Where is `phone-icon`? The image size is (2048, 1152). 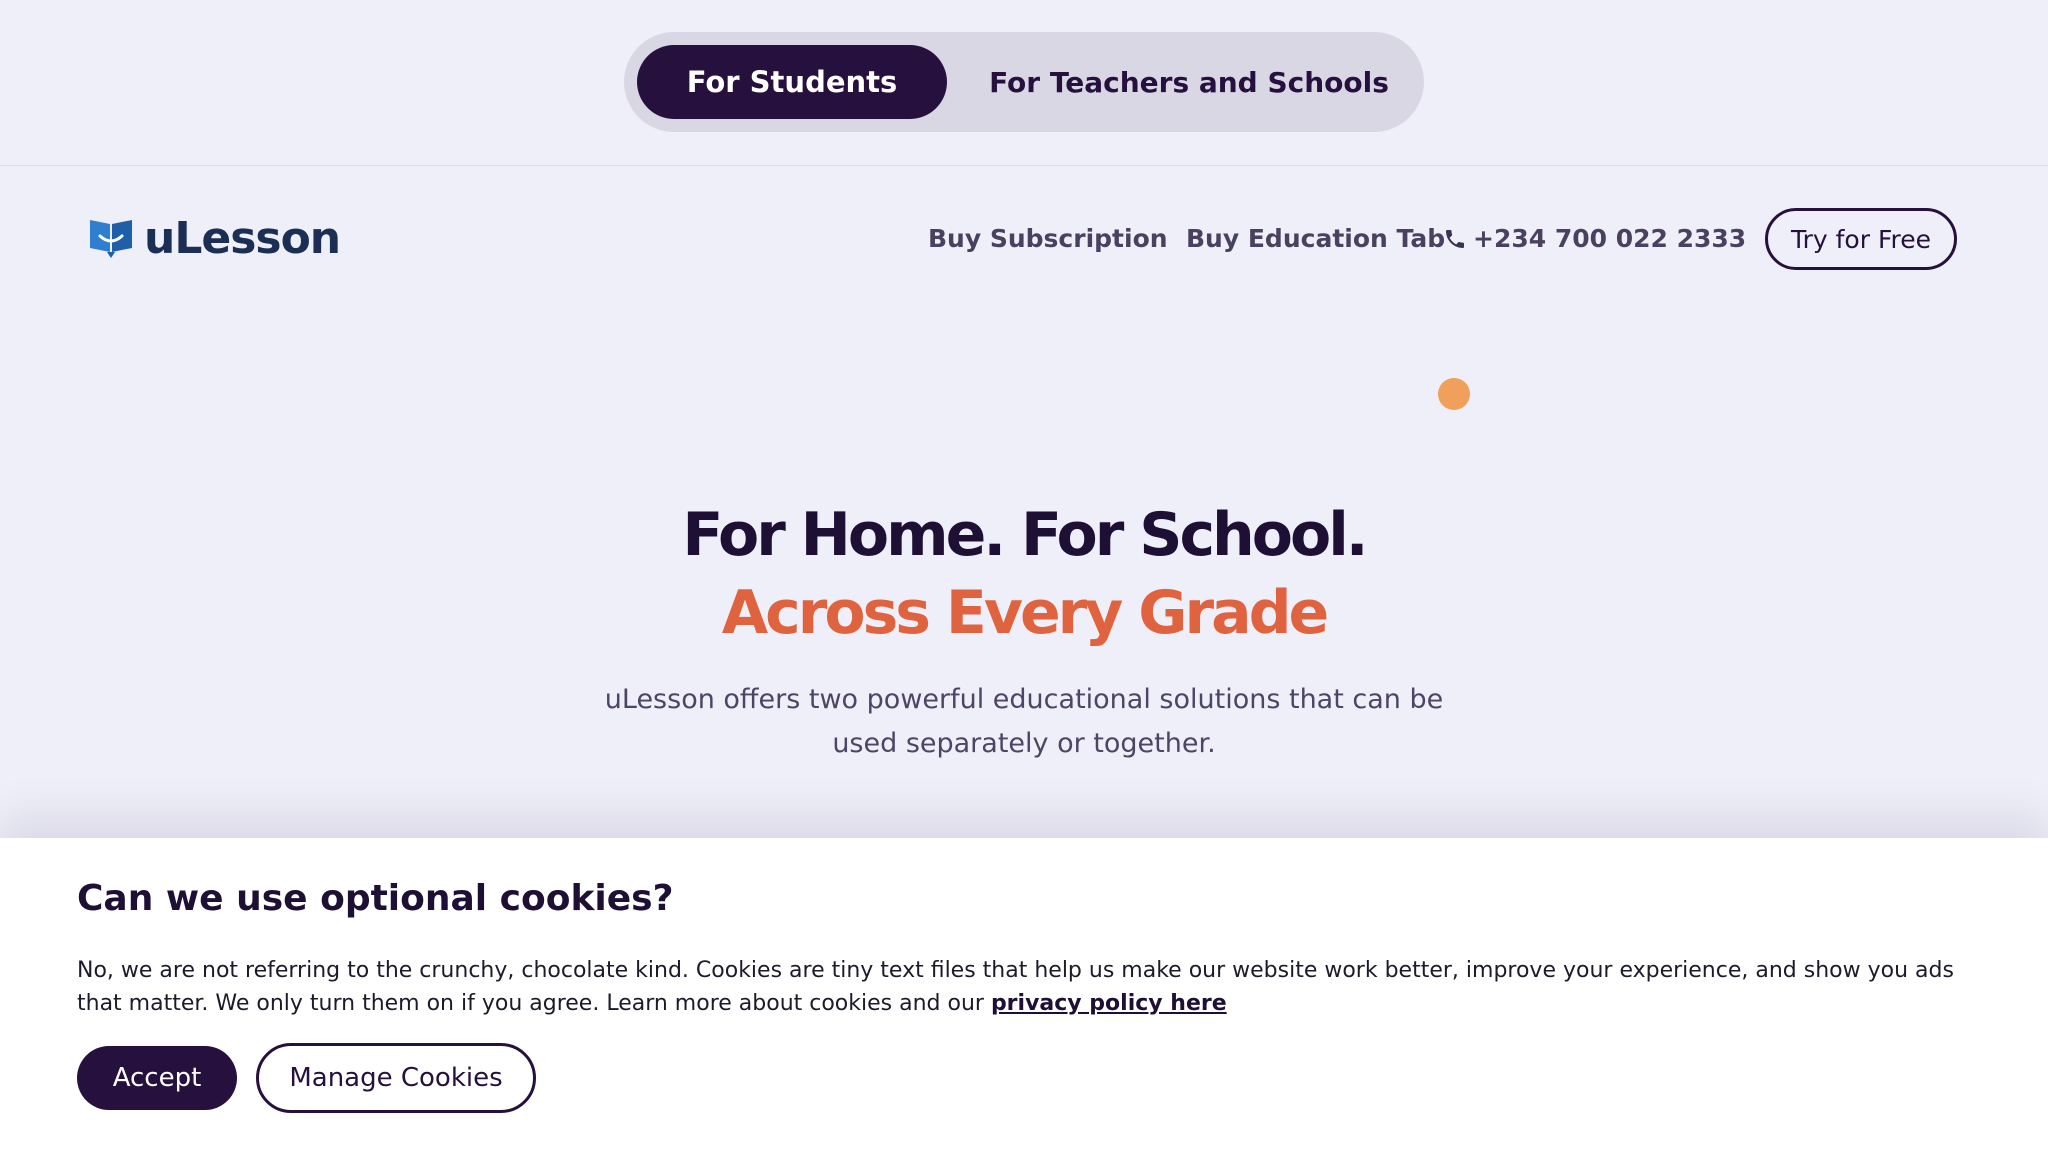 phone-icon is located at coordinates (1455, 238).